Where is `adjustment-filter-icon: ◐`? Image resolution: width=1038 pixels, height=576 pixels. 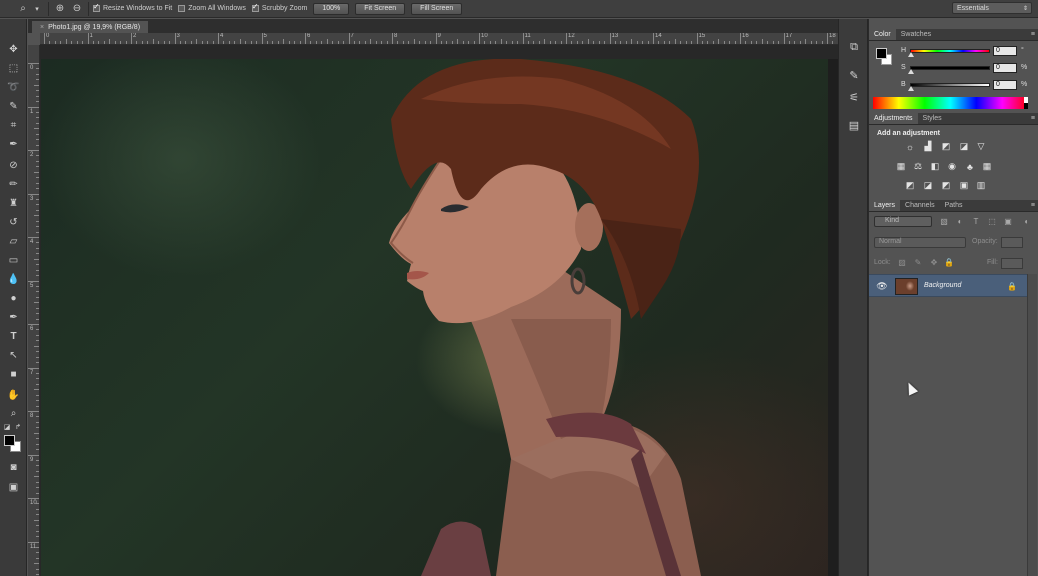
adjustment-filter-icon: ◐ is located at coordinates (960, 221).